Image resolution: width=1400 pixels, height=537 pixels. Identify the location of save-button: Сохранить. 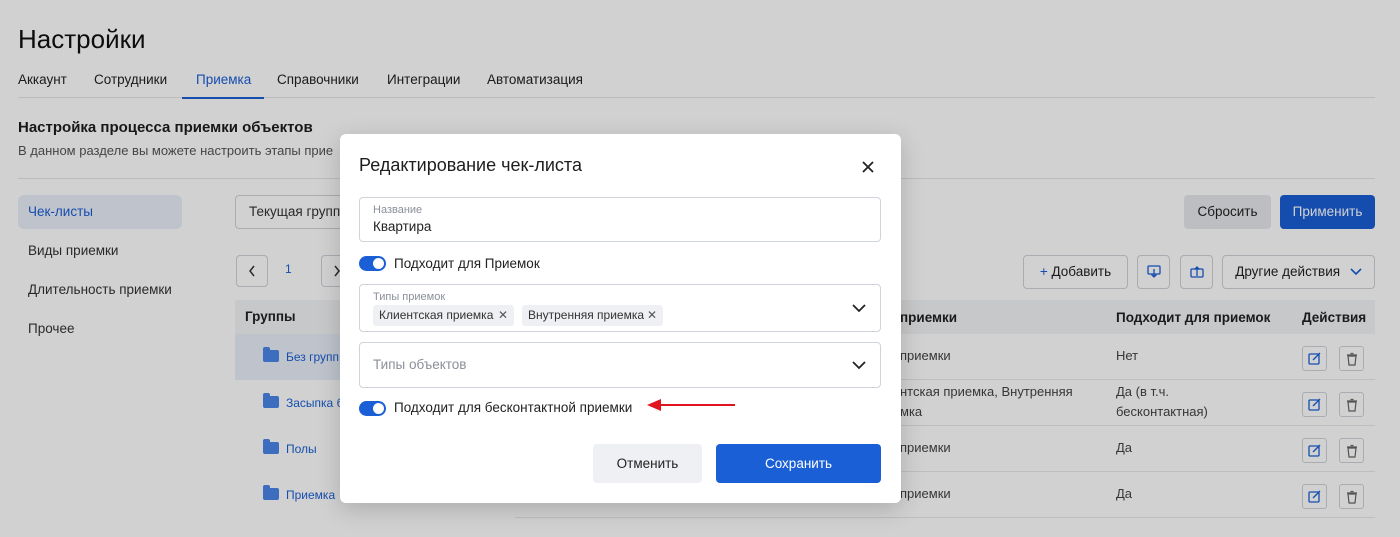
(798, 463).